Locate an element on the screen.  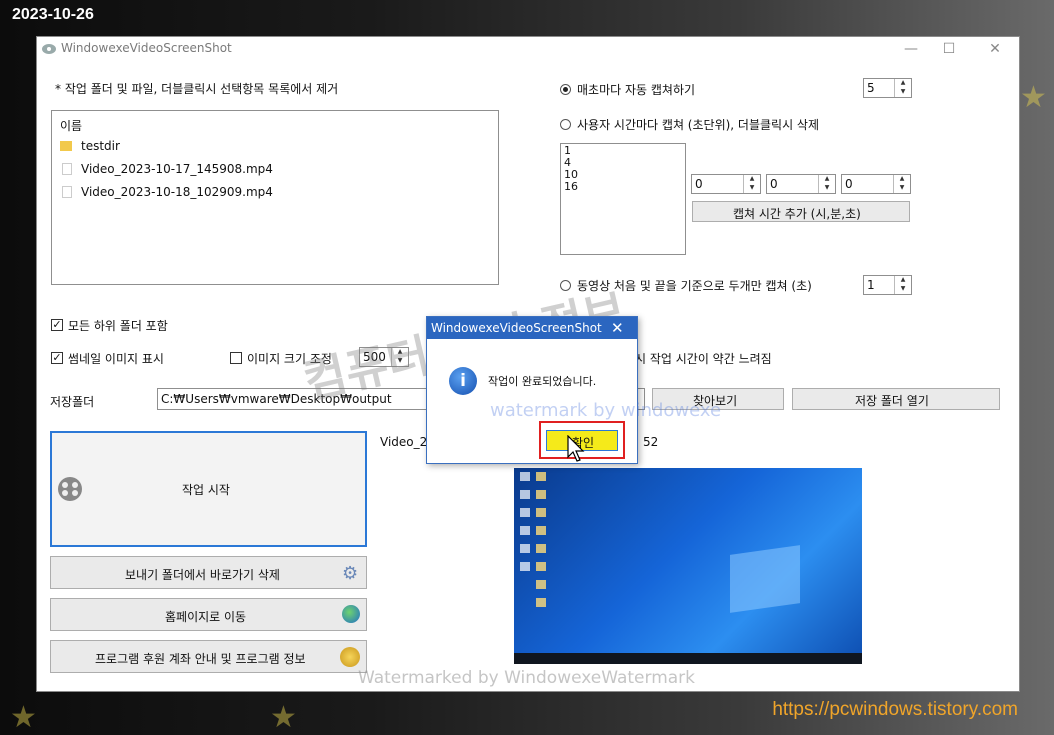
open-save-folder-label: 저장 폴더 열기 is located at coordinates (892, 401).